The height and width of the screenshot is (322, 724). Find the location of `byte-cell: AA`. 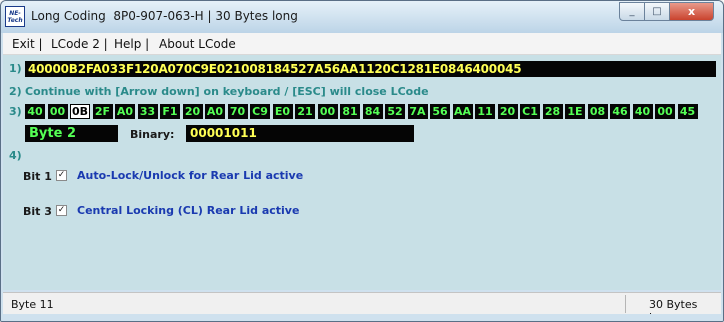

byte-cell: AA is located at coordinates (462, 111).